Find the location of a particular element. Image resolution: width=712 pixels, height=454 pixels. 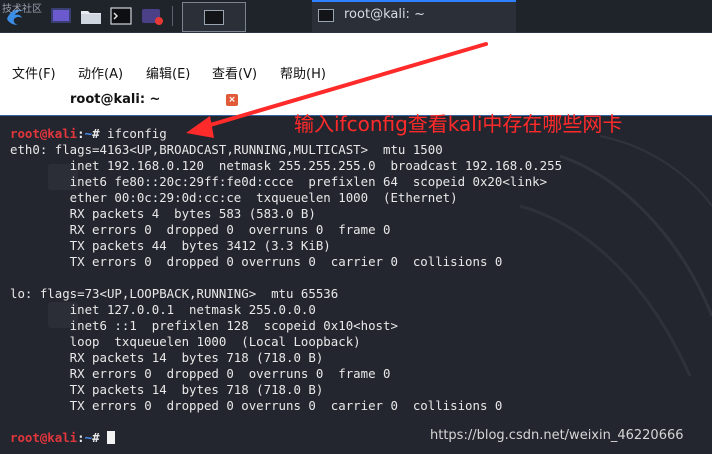

taskbar-window-button: root@kali: ~ is located at coordinates (414, 16).